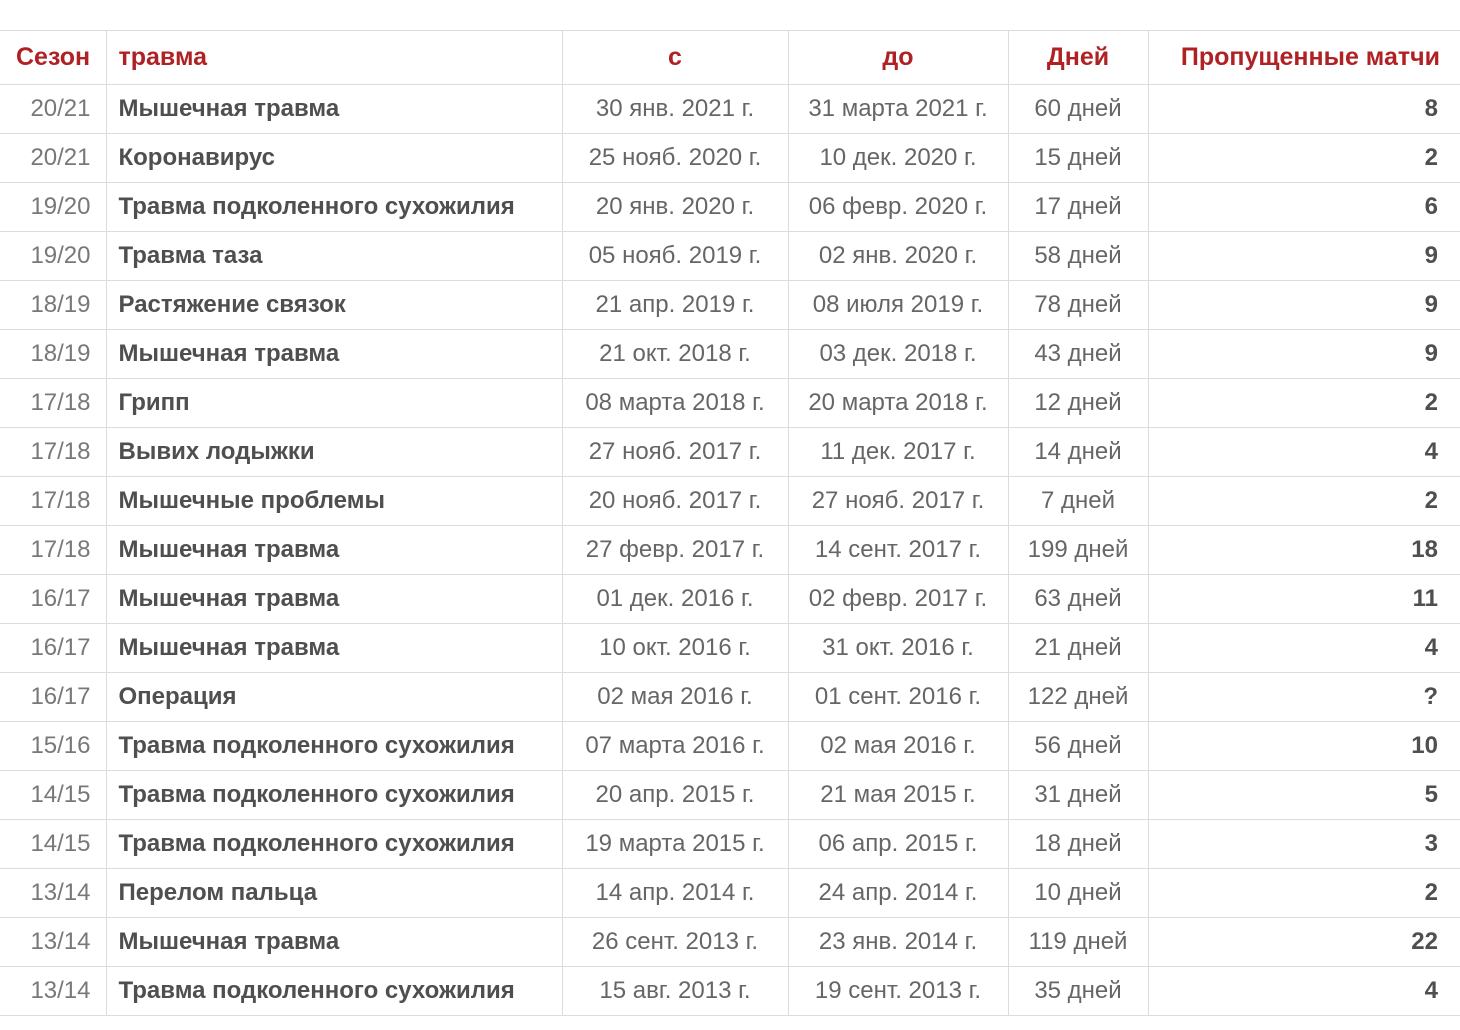 This screenshot has width=1460, height=1030. I want to click on cell-to: 23 янв. 2014 г., so click(898, 942).